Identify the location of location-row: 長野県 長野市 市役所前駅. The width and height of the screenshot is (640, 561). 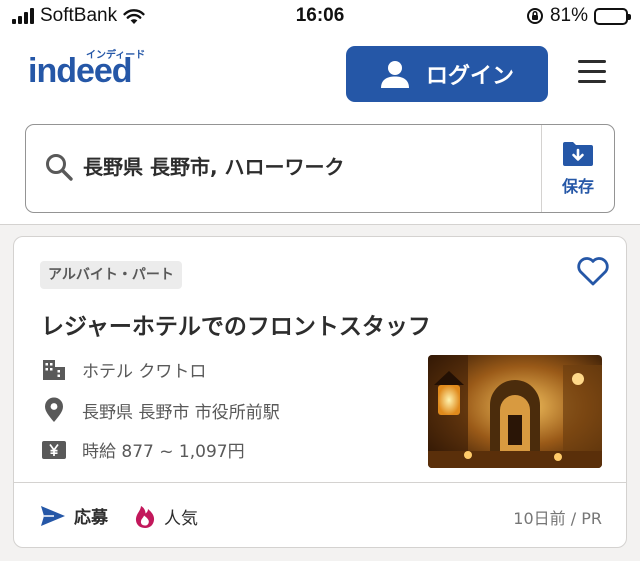
(161, 410).